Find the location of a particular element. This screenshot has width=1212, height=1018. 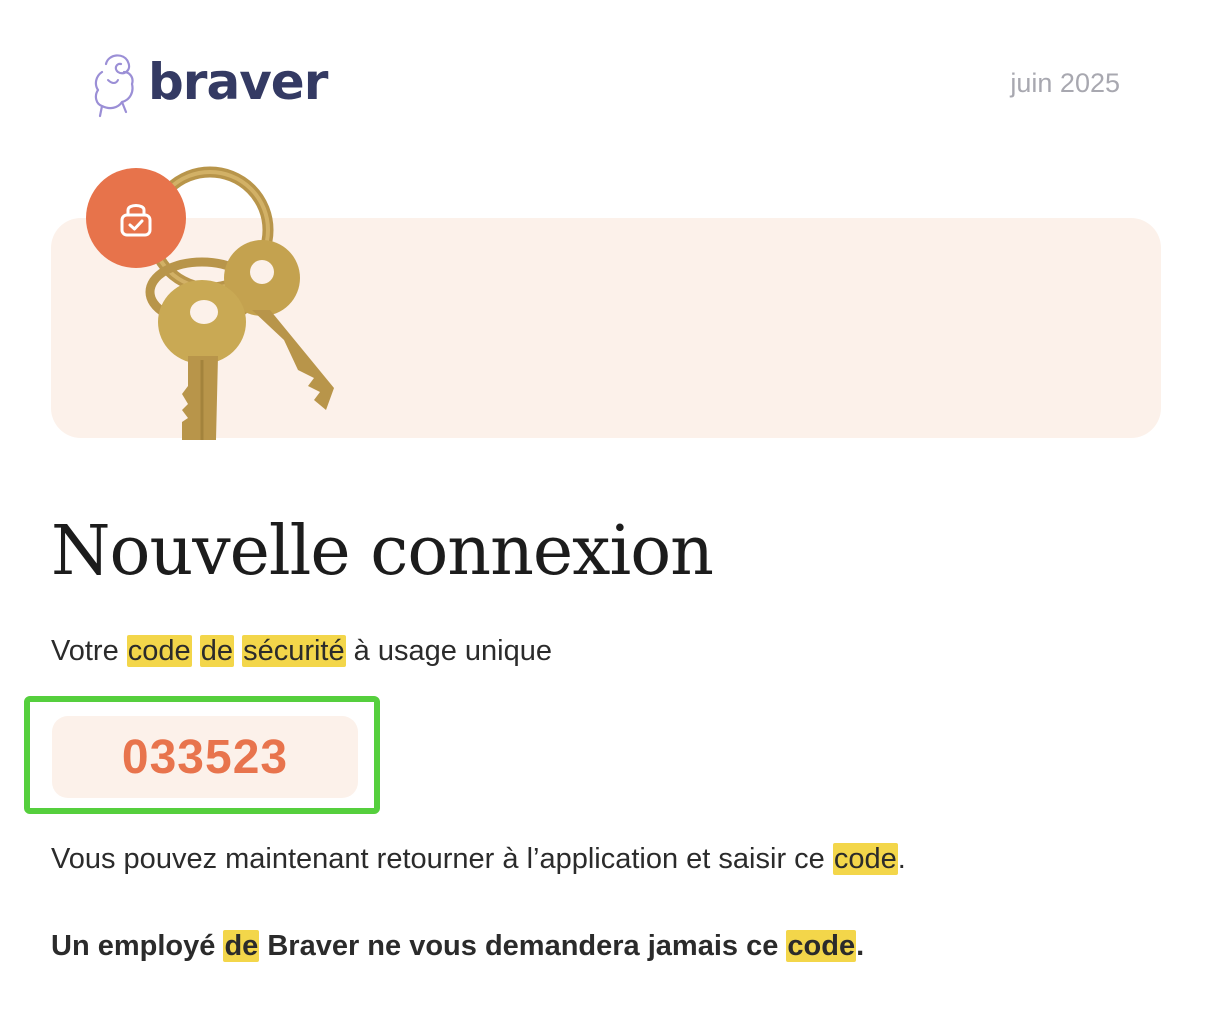

lock-badge is located at coordinates (136, 218).